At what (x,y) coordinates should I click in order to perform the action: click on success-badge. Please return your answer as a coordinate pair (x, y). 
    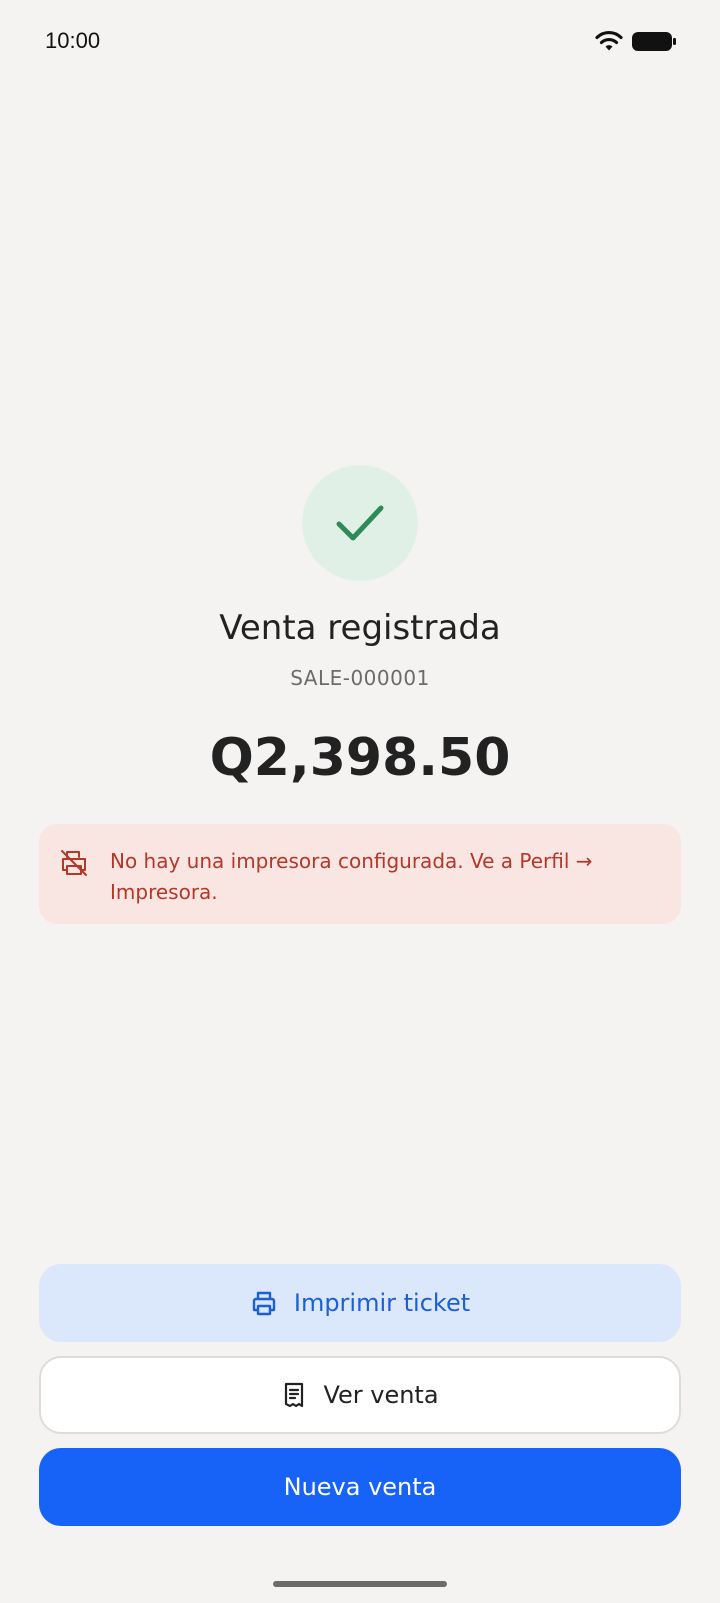
    Looking at the image, I should click on (360, 523).